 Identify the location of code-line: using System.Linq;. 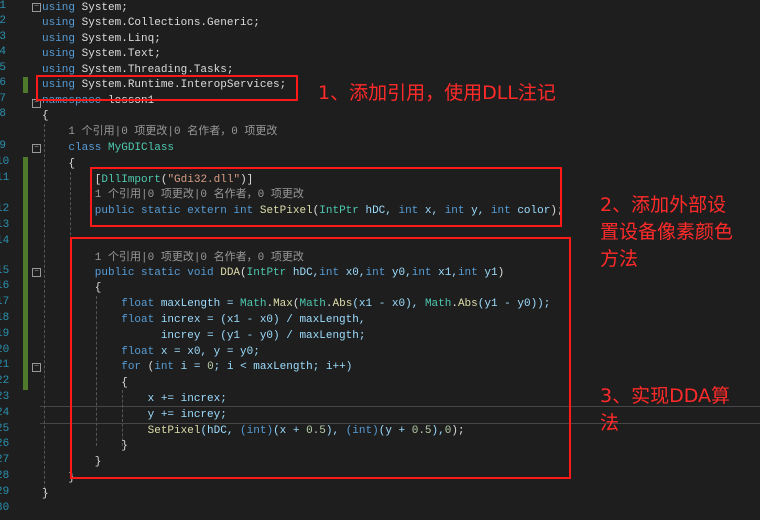
(101, 39).